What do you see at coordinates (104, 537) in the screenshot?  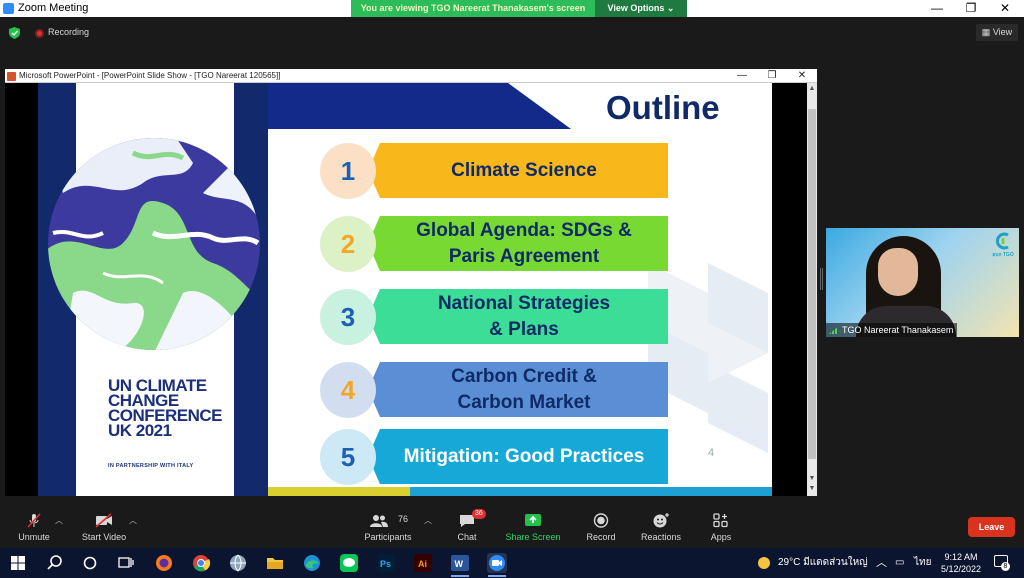 I see `start-video-label: Start Video` at bounding box center [104, 537].